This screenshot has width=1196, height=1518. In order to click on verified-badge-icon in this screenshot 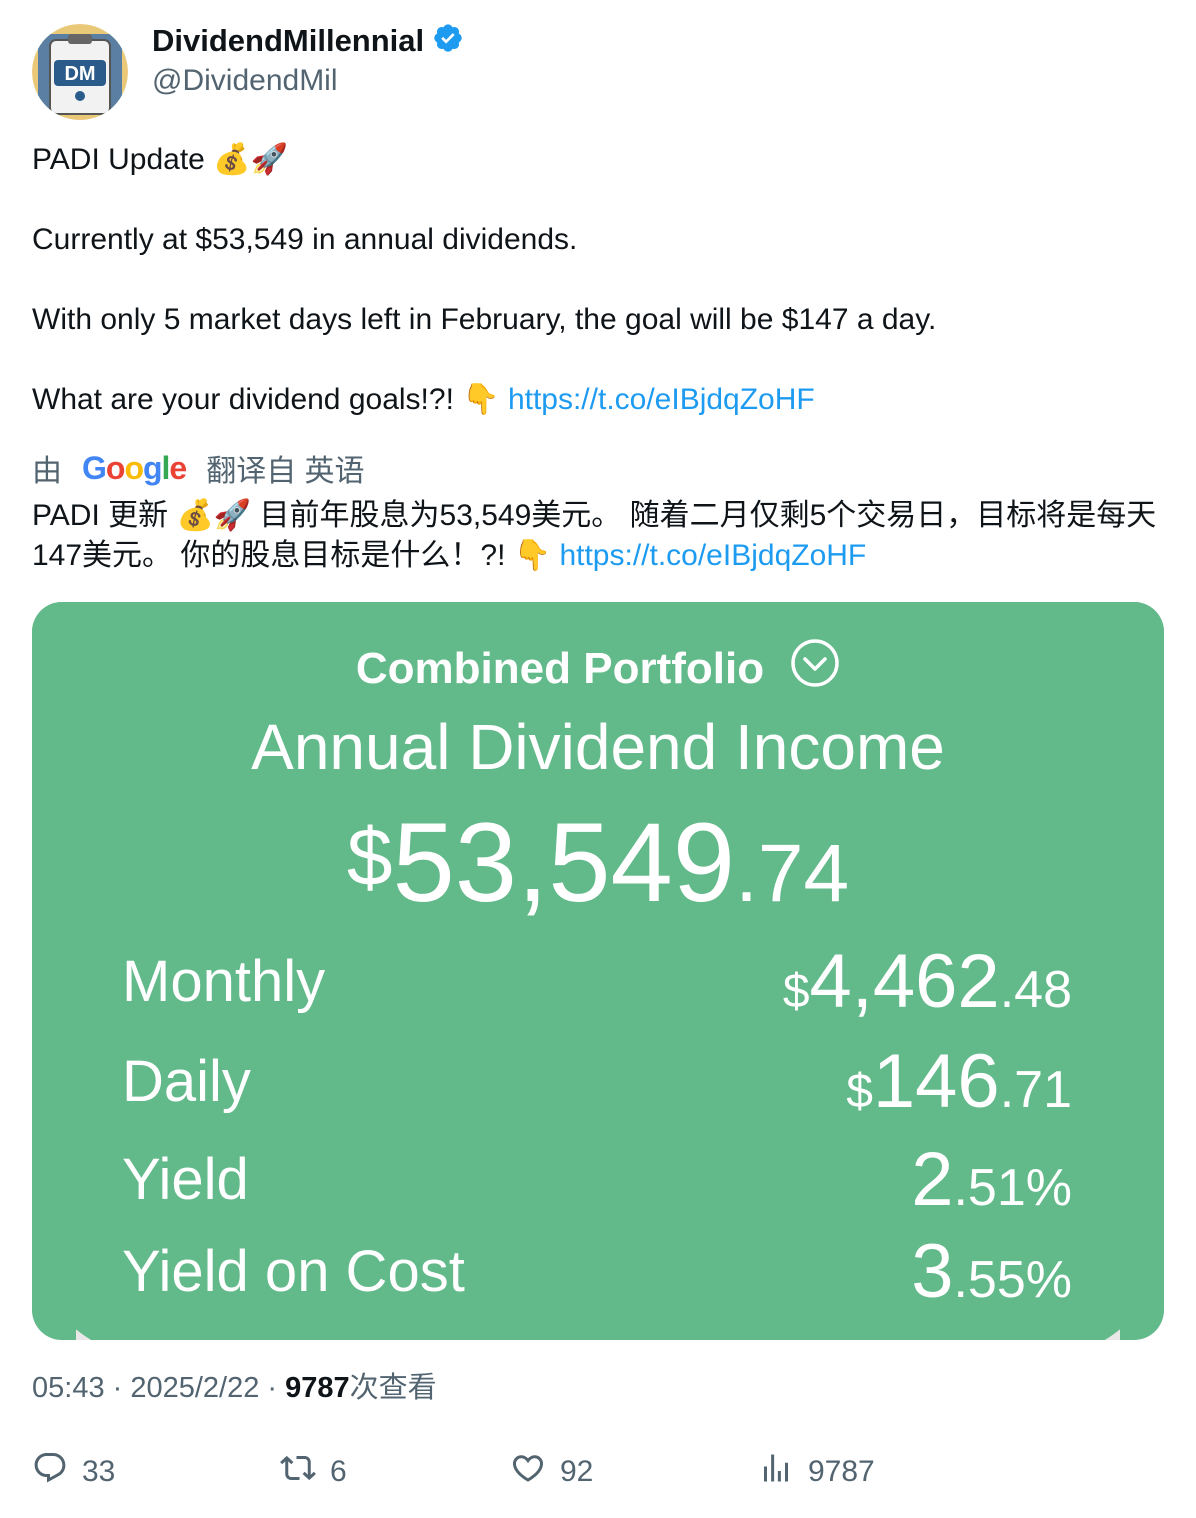, I will do `click(448, 40)`.